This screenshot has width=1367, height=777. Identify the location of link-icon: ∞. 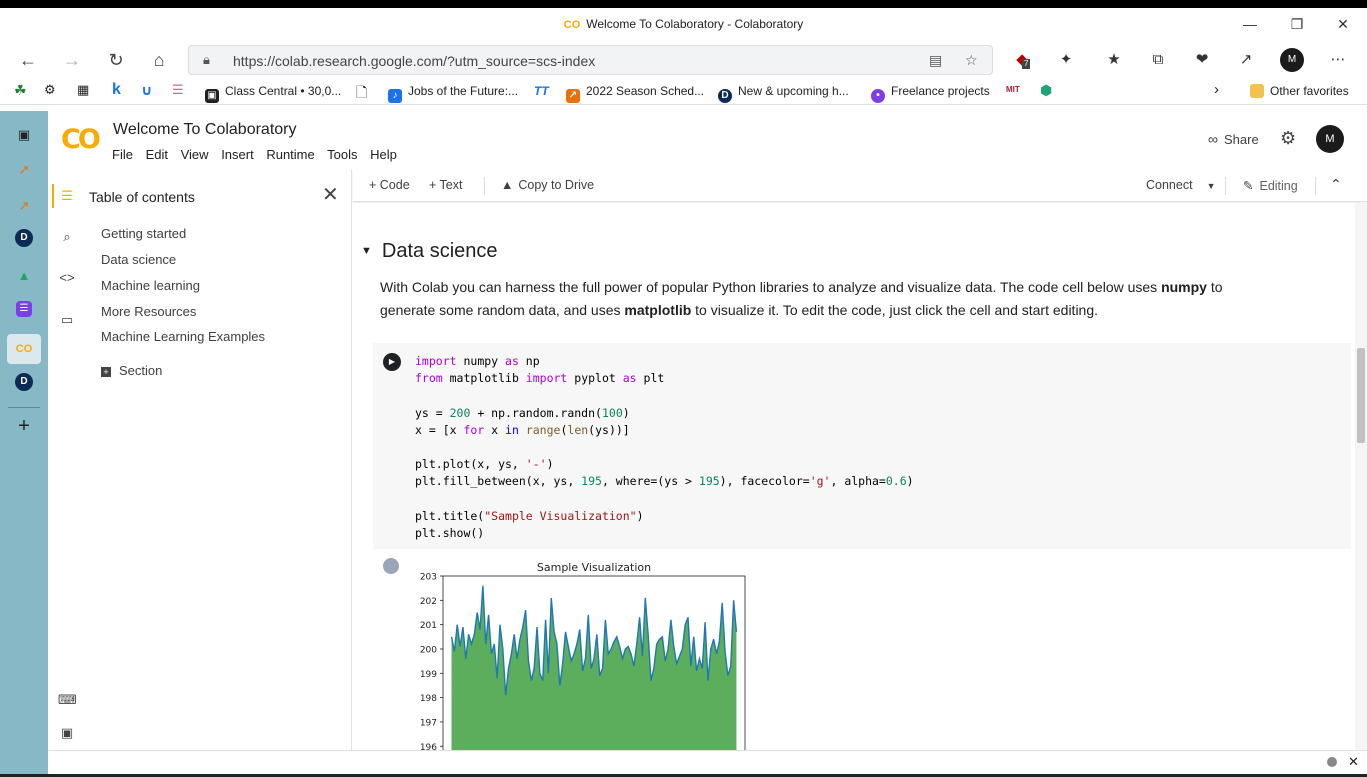
(1213, 139).